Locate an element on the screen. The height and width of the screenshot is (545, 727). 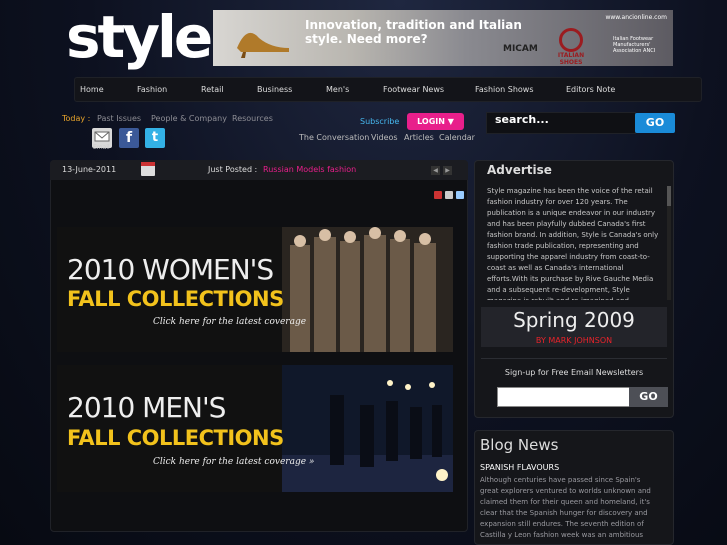
just-posted-label: Just Posted : is located at coordinates (233, 169).